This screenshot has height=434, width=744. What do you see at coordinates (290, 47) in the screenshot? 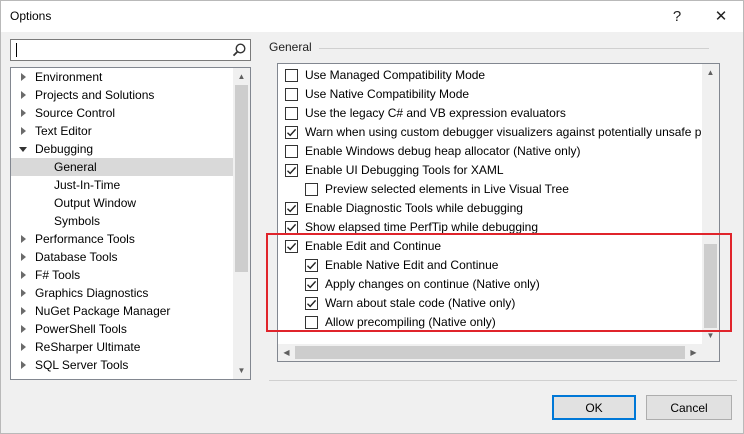
I see `group-label-general: General` at bounding box center [290, 47].